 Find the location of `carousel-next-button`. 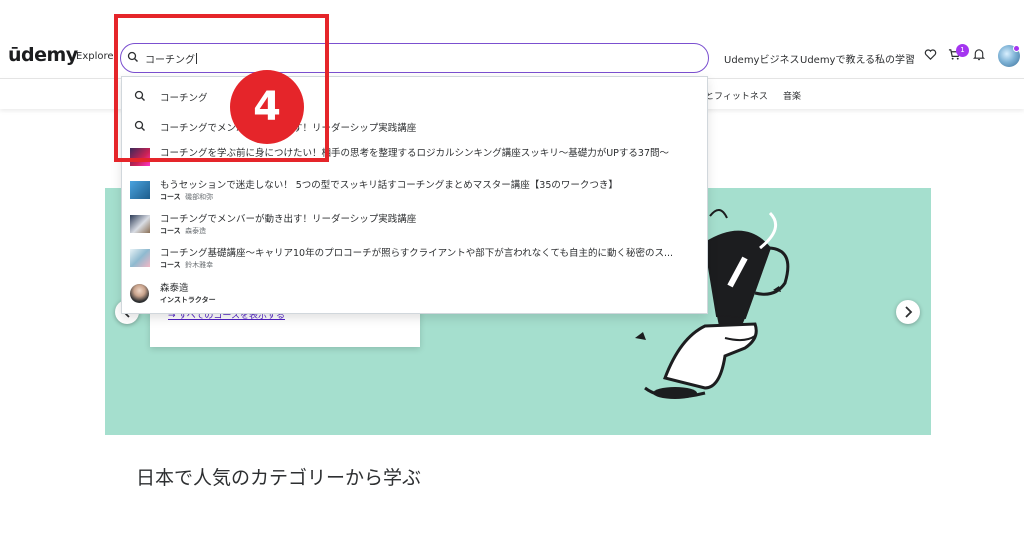

carousel-next-button is located at coordinates (908, 312).